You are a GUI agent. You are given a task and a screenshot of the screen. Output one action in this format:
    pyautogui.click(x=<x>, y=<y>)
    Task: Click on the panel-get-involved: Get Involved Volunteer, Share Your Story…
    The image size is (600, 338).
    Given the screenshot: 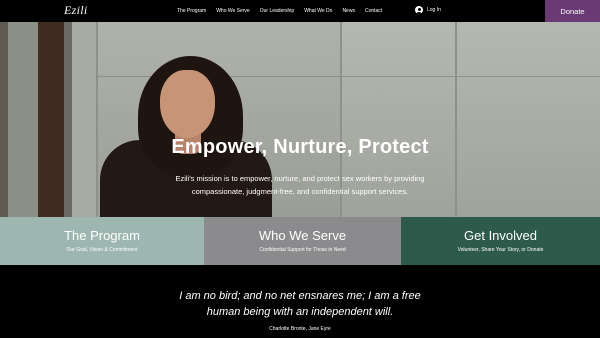 What is the action you would take?
    pyautogui.click(x=500, y=241)
    